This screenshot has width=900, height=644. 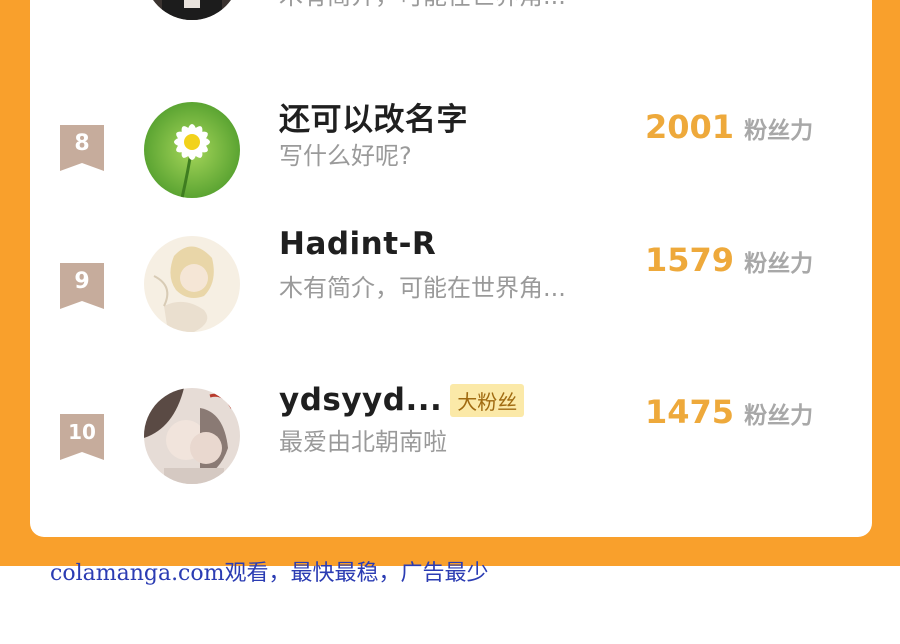 What do you see at coordinates (690, 127) in the screenshot?
I see `fan-power-score: 2001` at bounding box center [690, 127].